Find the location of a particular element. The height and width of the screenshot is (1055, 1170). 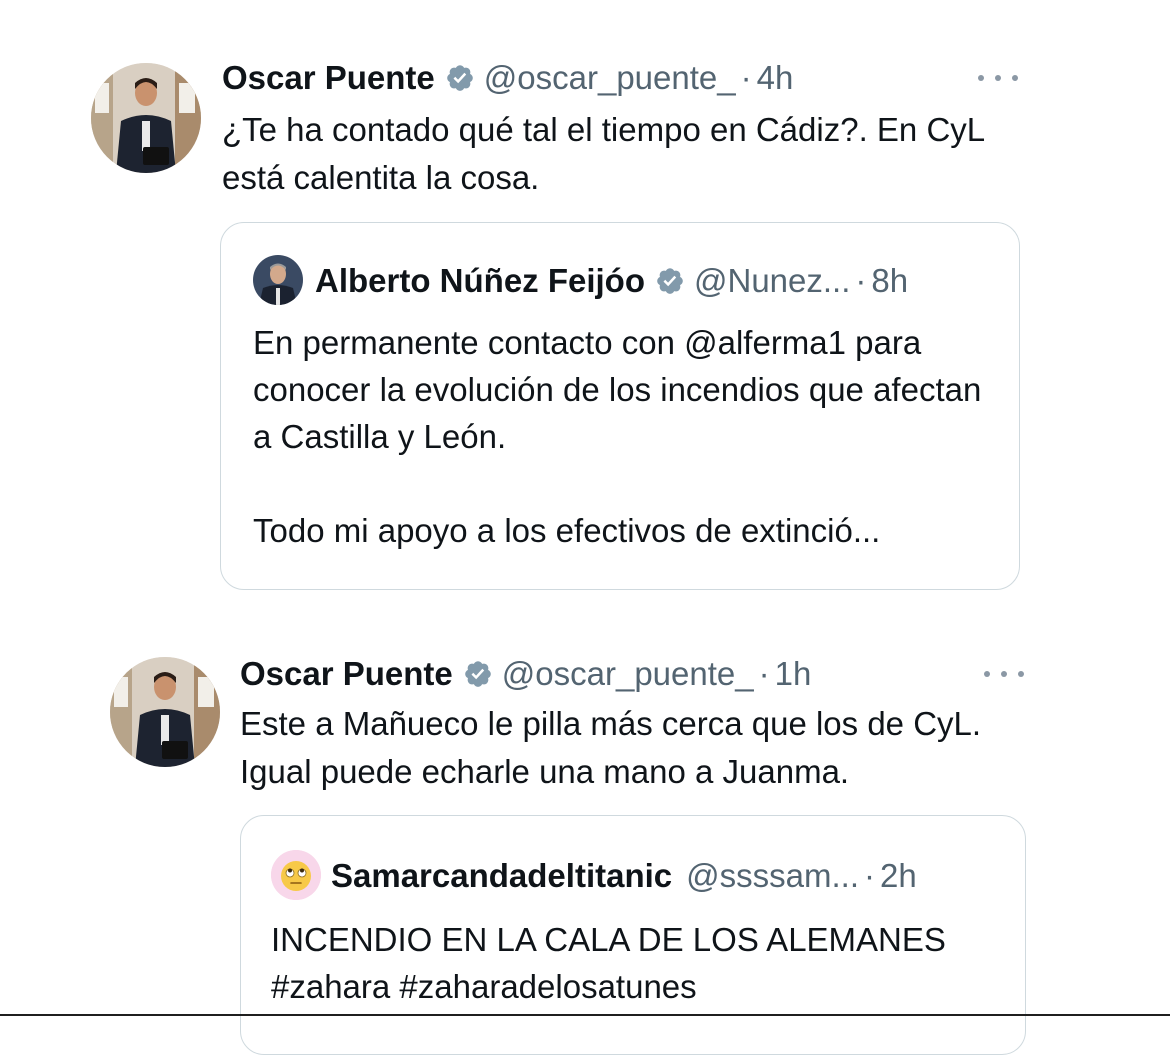

quote-timestamp: 2h is located at coordinates (898, 876).